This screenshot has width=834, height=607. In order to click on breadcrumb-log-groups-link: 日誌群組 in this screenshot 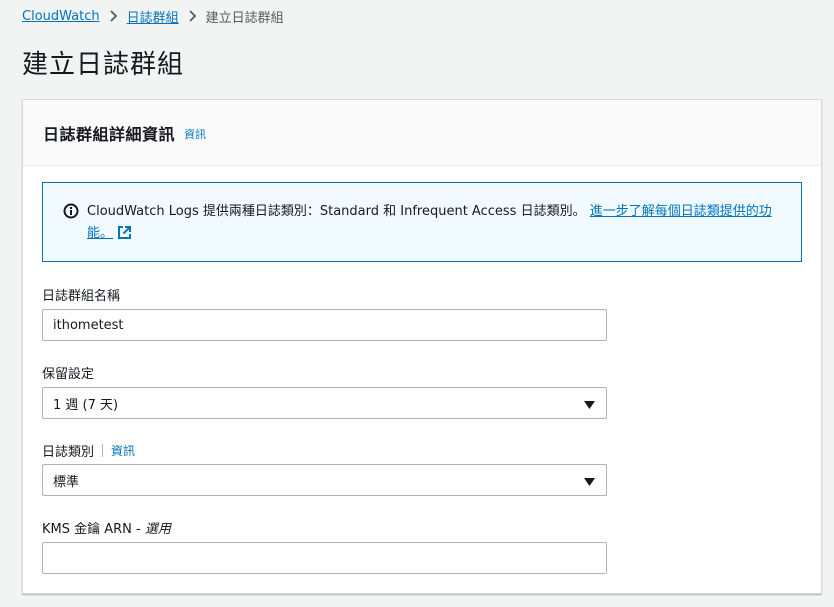, I will do `click(153, 16)`.